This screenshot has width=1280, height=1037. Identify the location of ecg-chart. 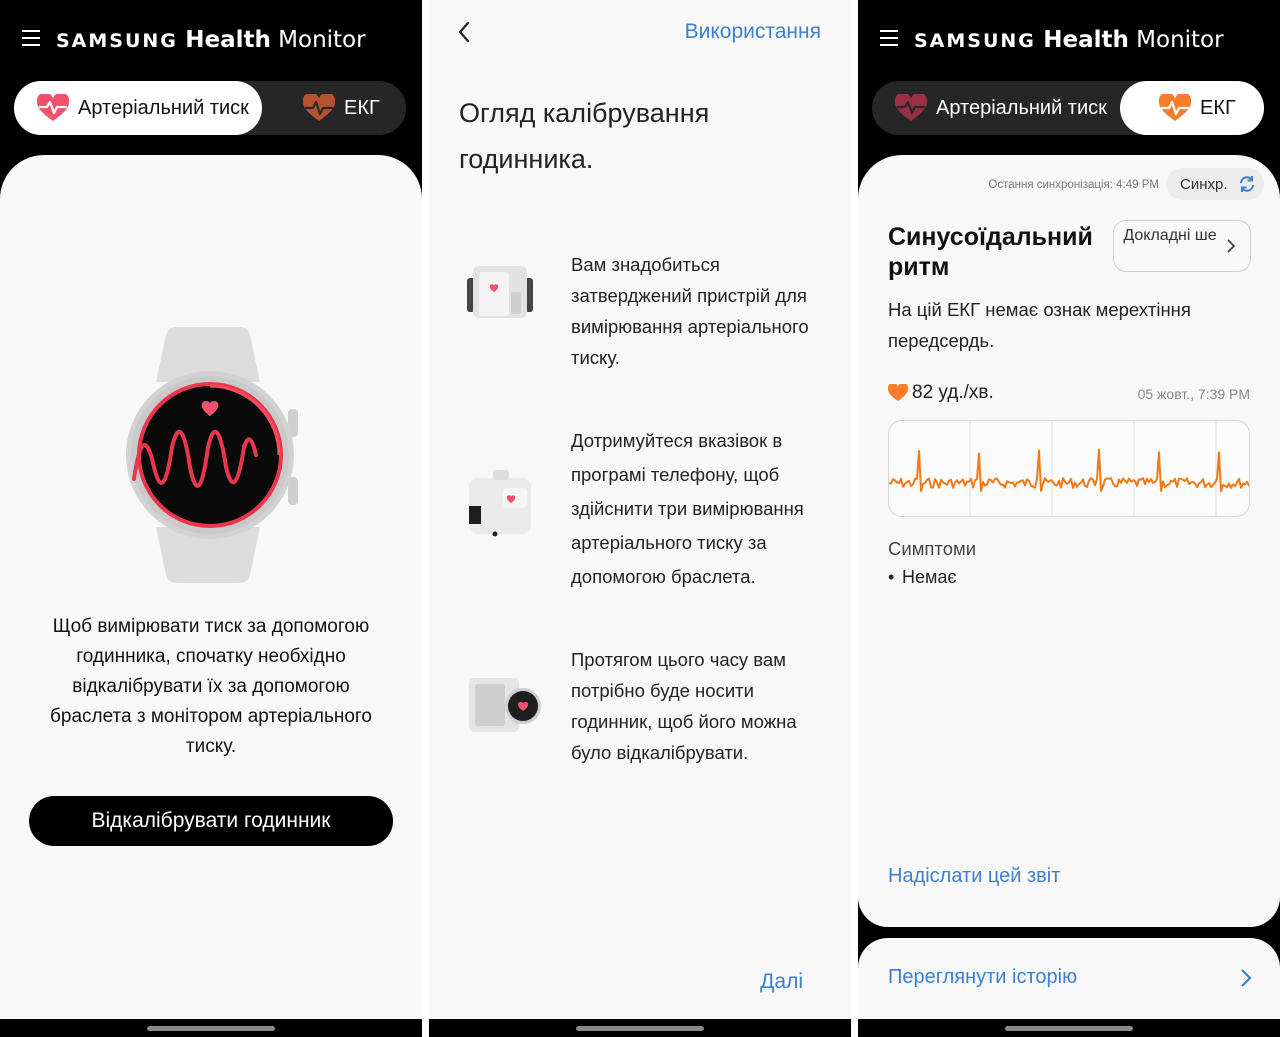
(1069, 468).